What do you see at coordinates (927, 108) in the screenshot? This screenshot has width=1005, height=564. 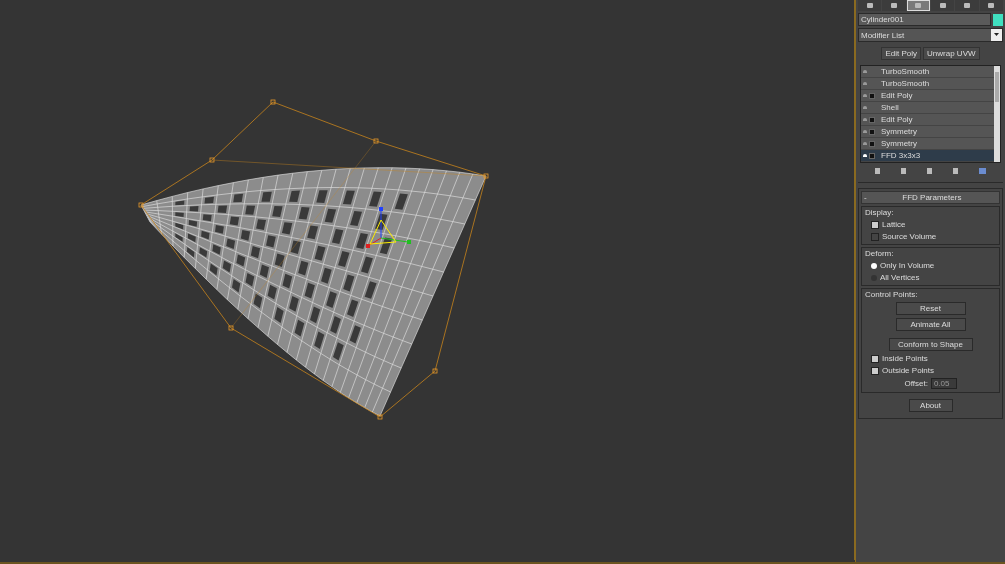 I see `modifier-stack-item: Shell` at bounding box center [927, 108].